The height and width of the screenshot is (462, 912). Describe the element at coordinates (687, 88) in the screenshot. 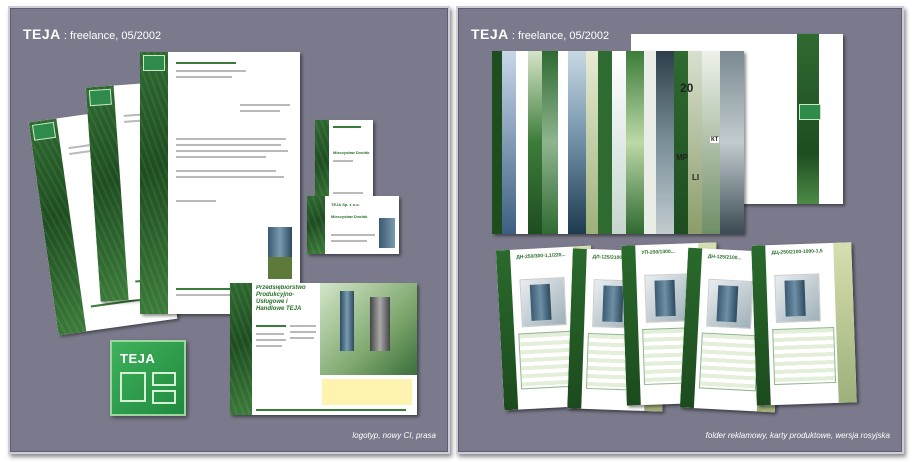

I see `folder-mark: 20` at that location.